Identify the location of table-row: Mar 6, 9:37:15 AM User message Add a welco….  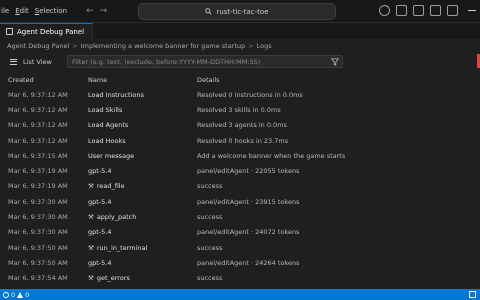
(240, 155).